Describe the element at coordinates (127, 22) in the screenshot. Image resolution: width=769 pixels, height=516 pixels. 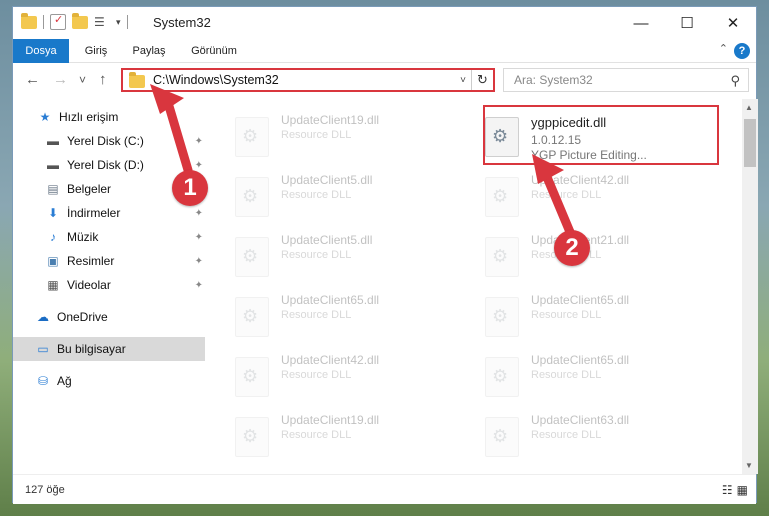
I see `toolbar-divider` at that location.